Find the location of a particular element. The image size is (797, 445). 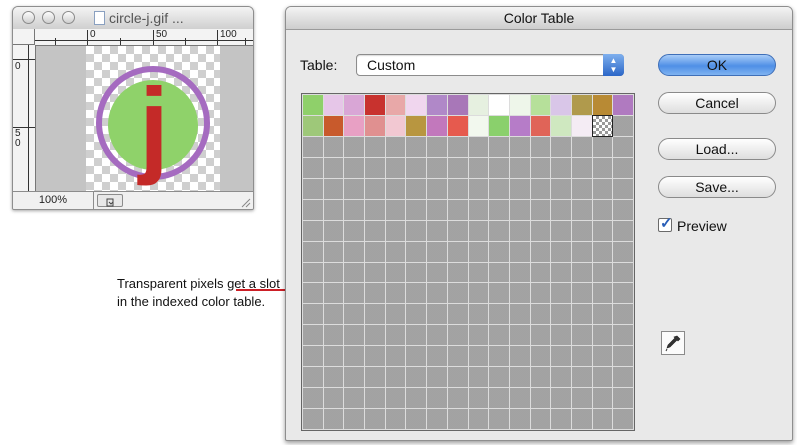

close-window-button is located at coordinates (28, 17).